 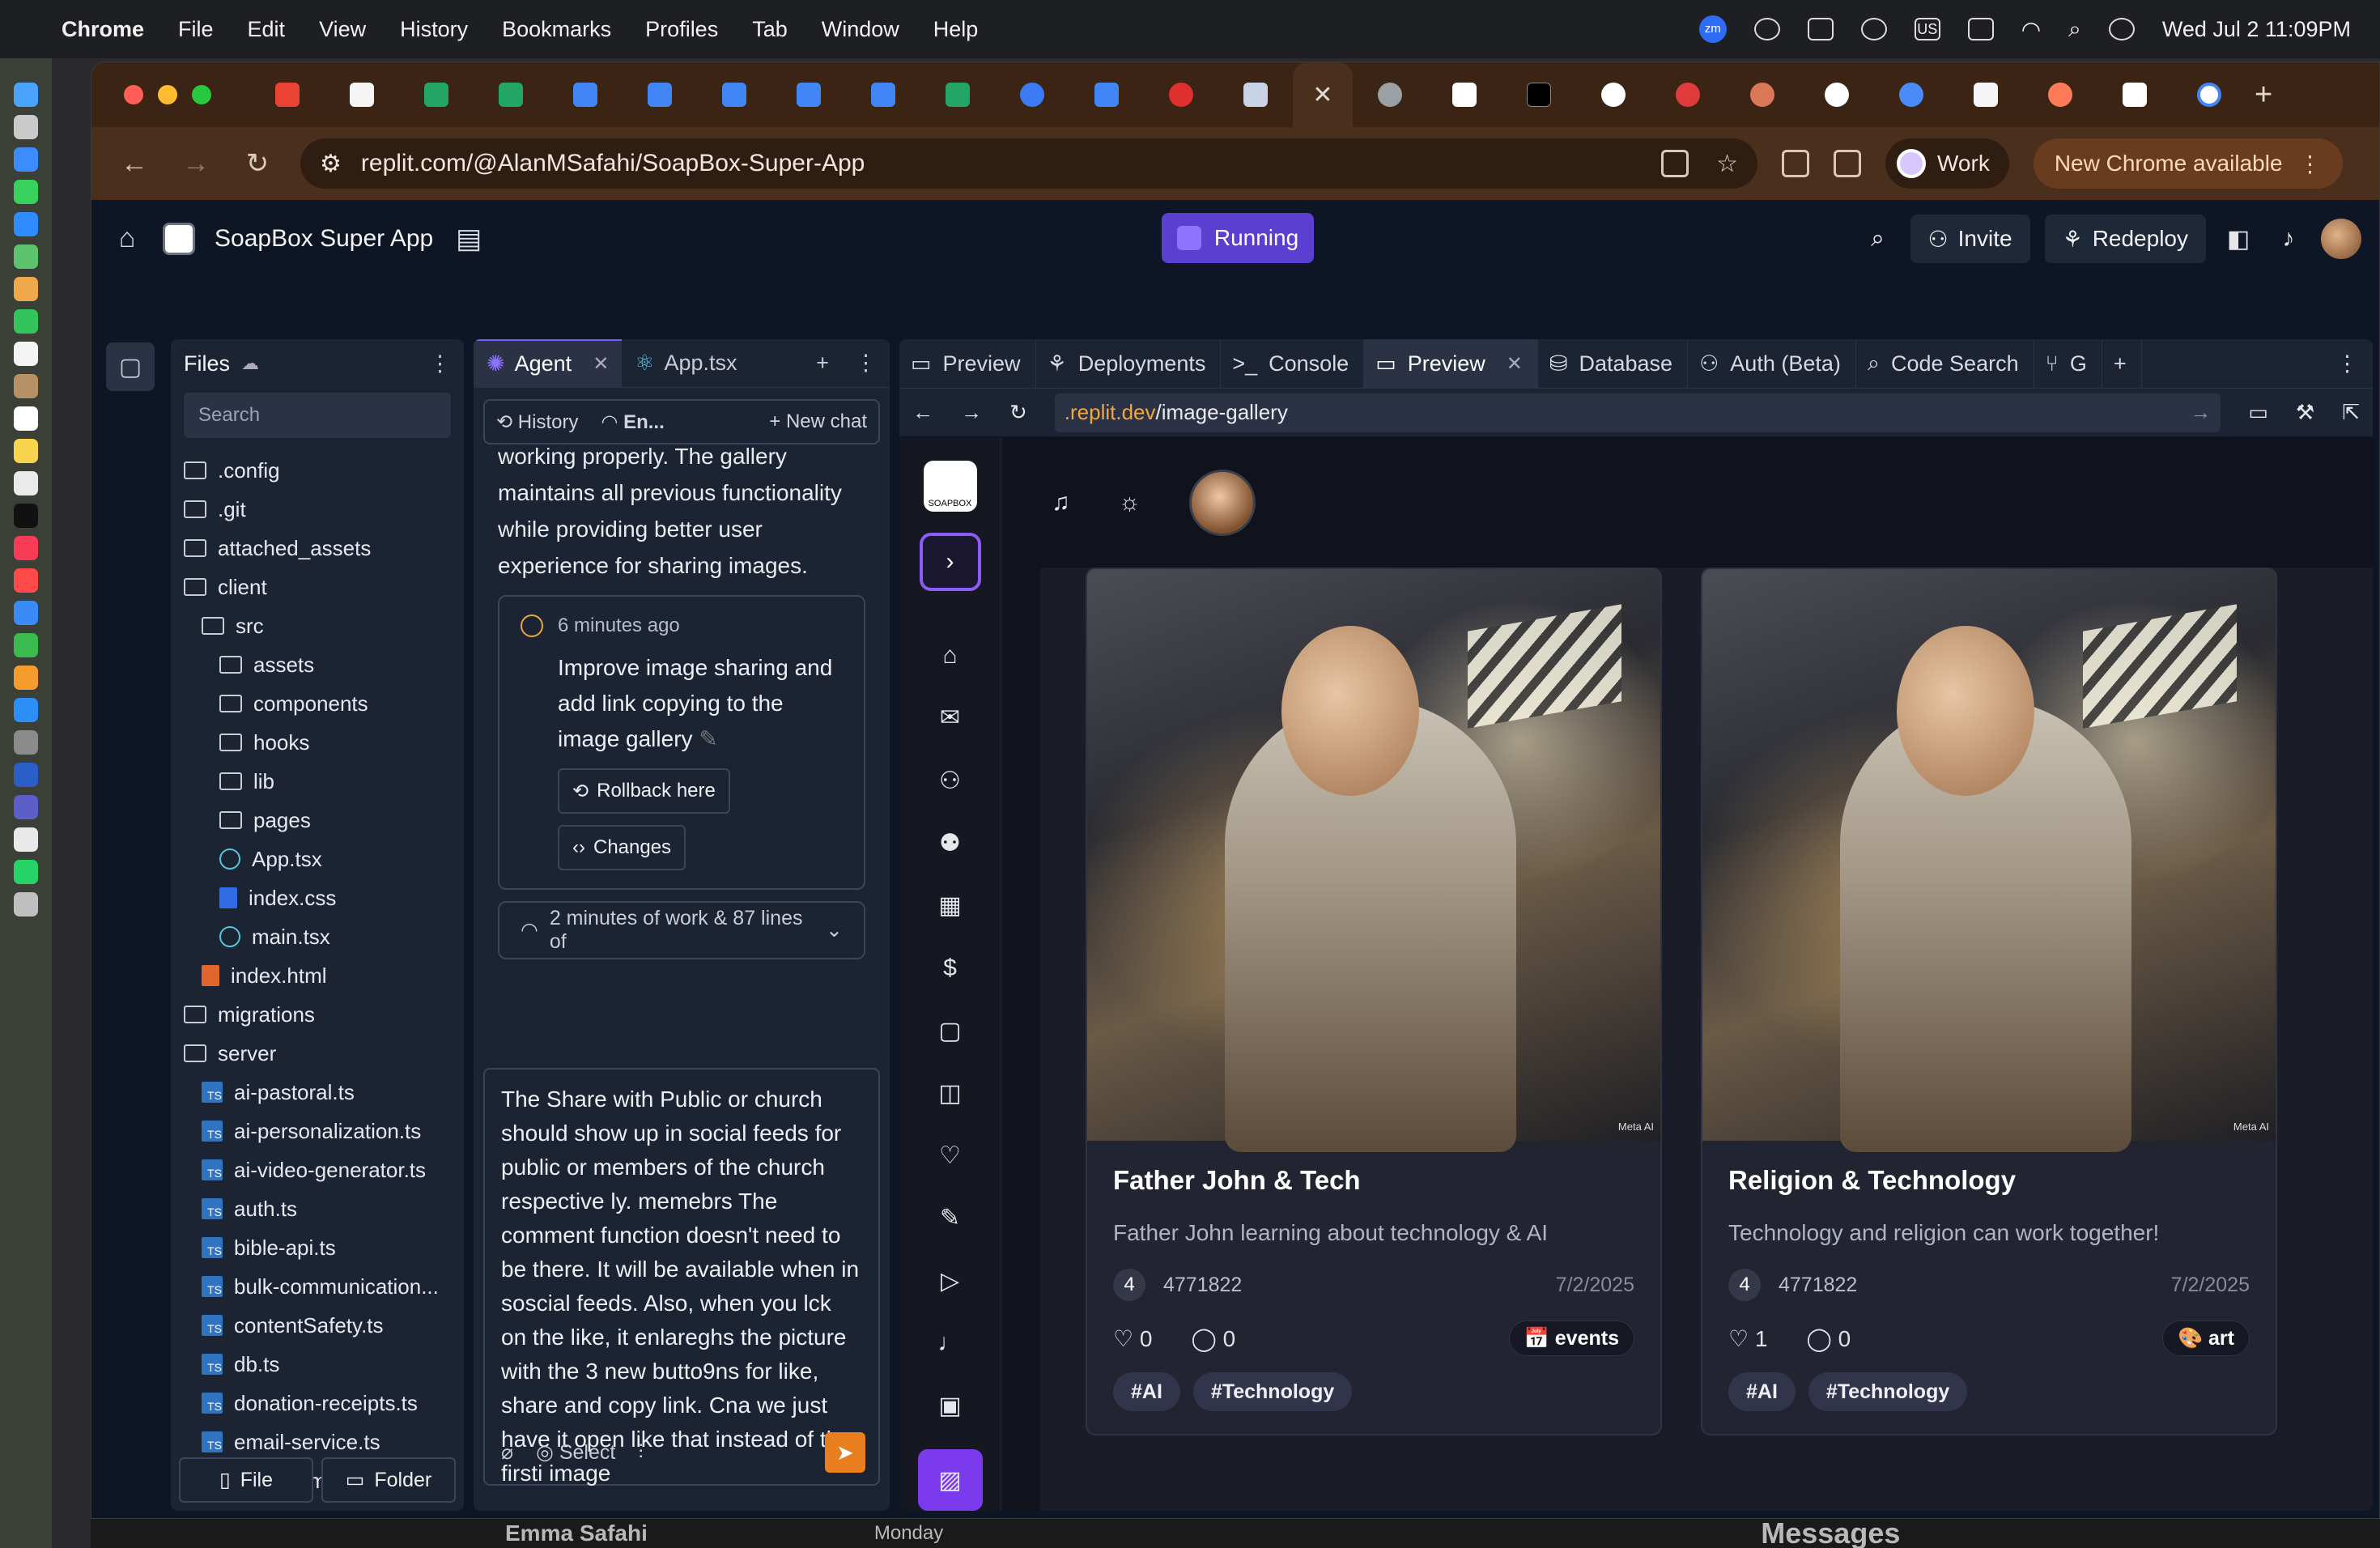 I want to click on file-tree-item: client, so click(x=318, y=587).